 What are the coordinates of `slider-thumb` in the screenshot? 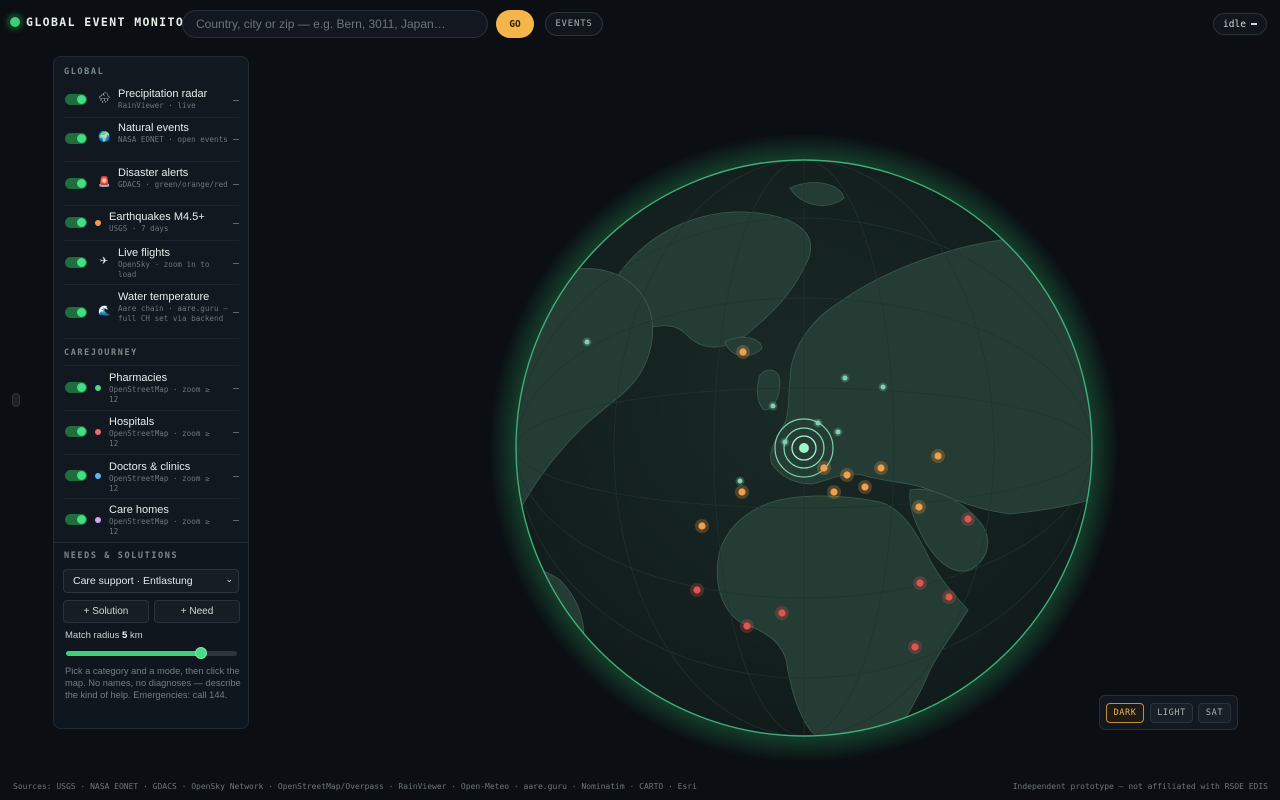 It's located at (201, 653).